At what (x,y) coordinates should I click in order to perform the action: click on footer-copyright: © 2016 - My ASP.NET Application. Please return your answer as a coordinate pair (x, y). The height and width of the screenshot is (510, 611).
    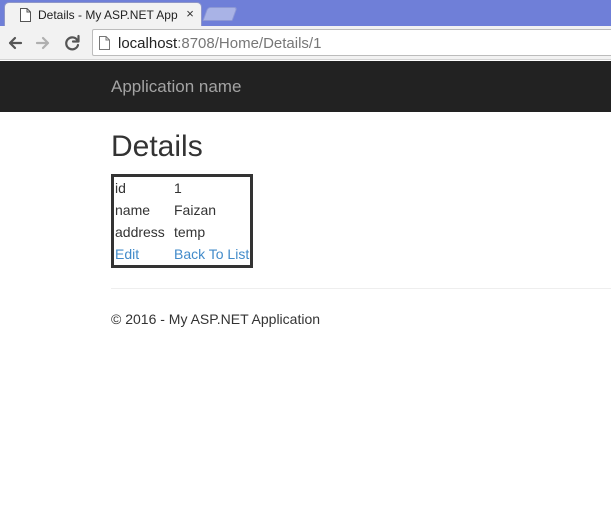
    Looking at the image, I should click on (216, 319).